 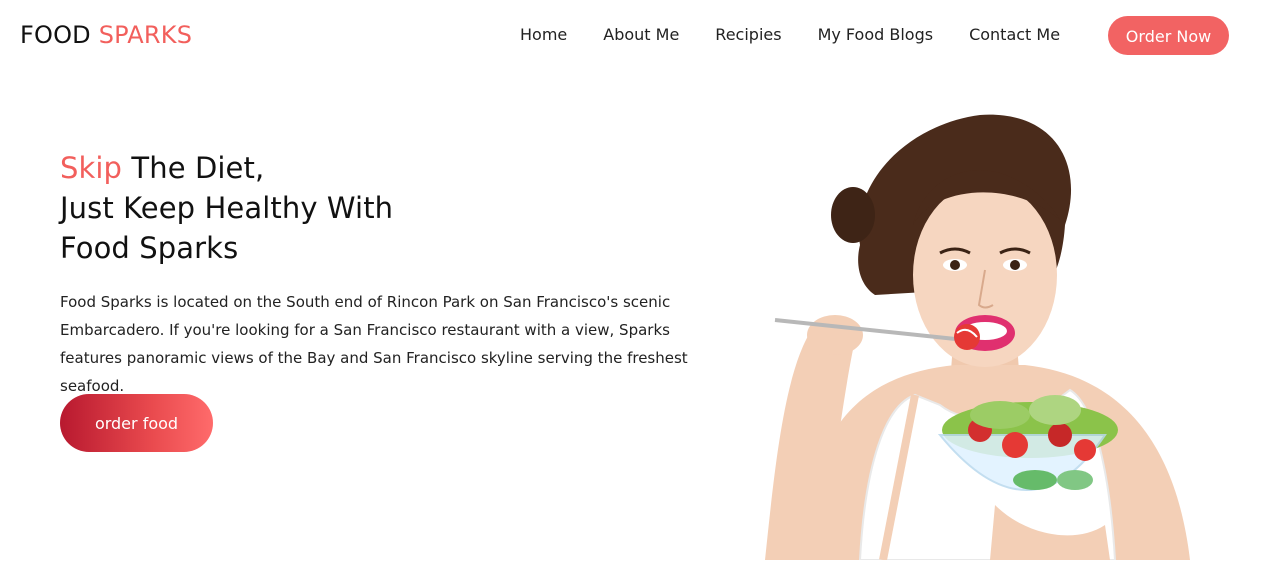 I want to click on headline-line-2: Just Keep Healthy With, so click(x=227, y=208).